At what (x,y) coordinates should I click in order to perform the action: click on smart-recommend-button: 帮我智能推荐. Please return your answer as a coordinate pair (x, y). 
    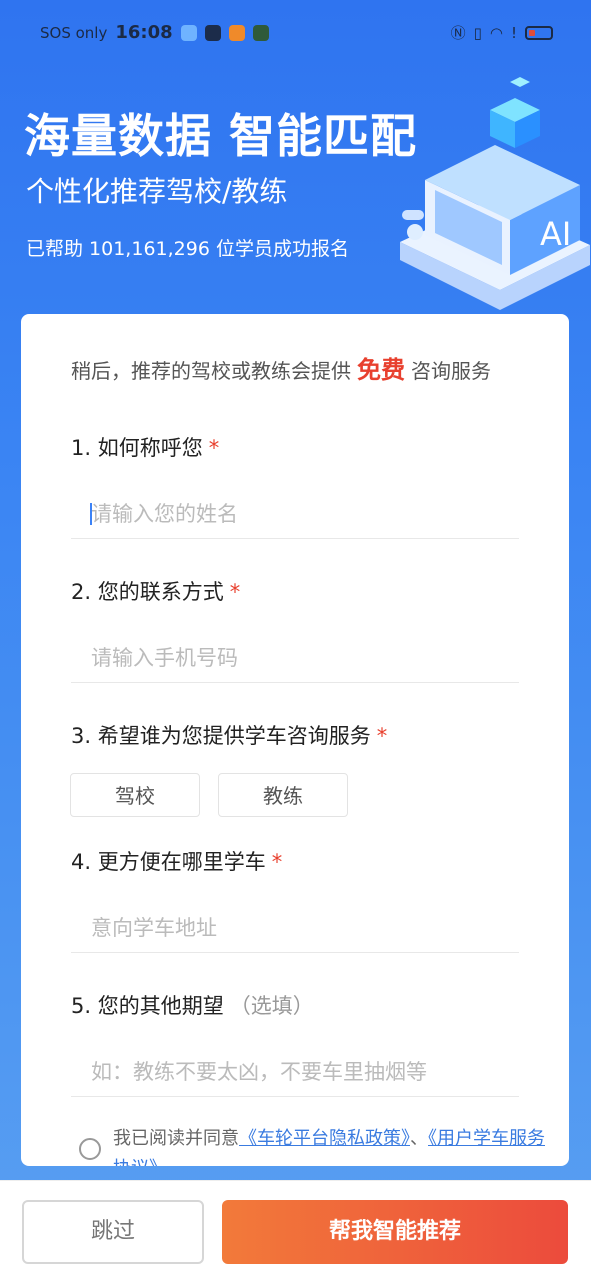
    Looking at the image, I should click on (395, 1232).